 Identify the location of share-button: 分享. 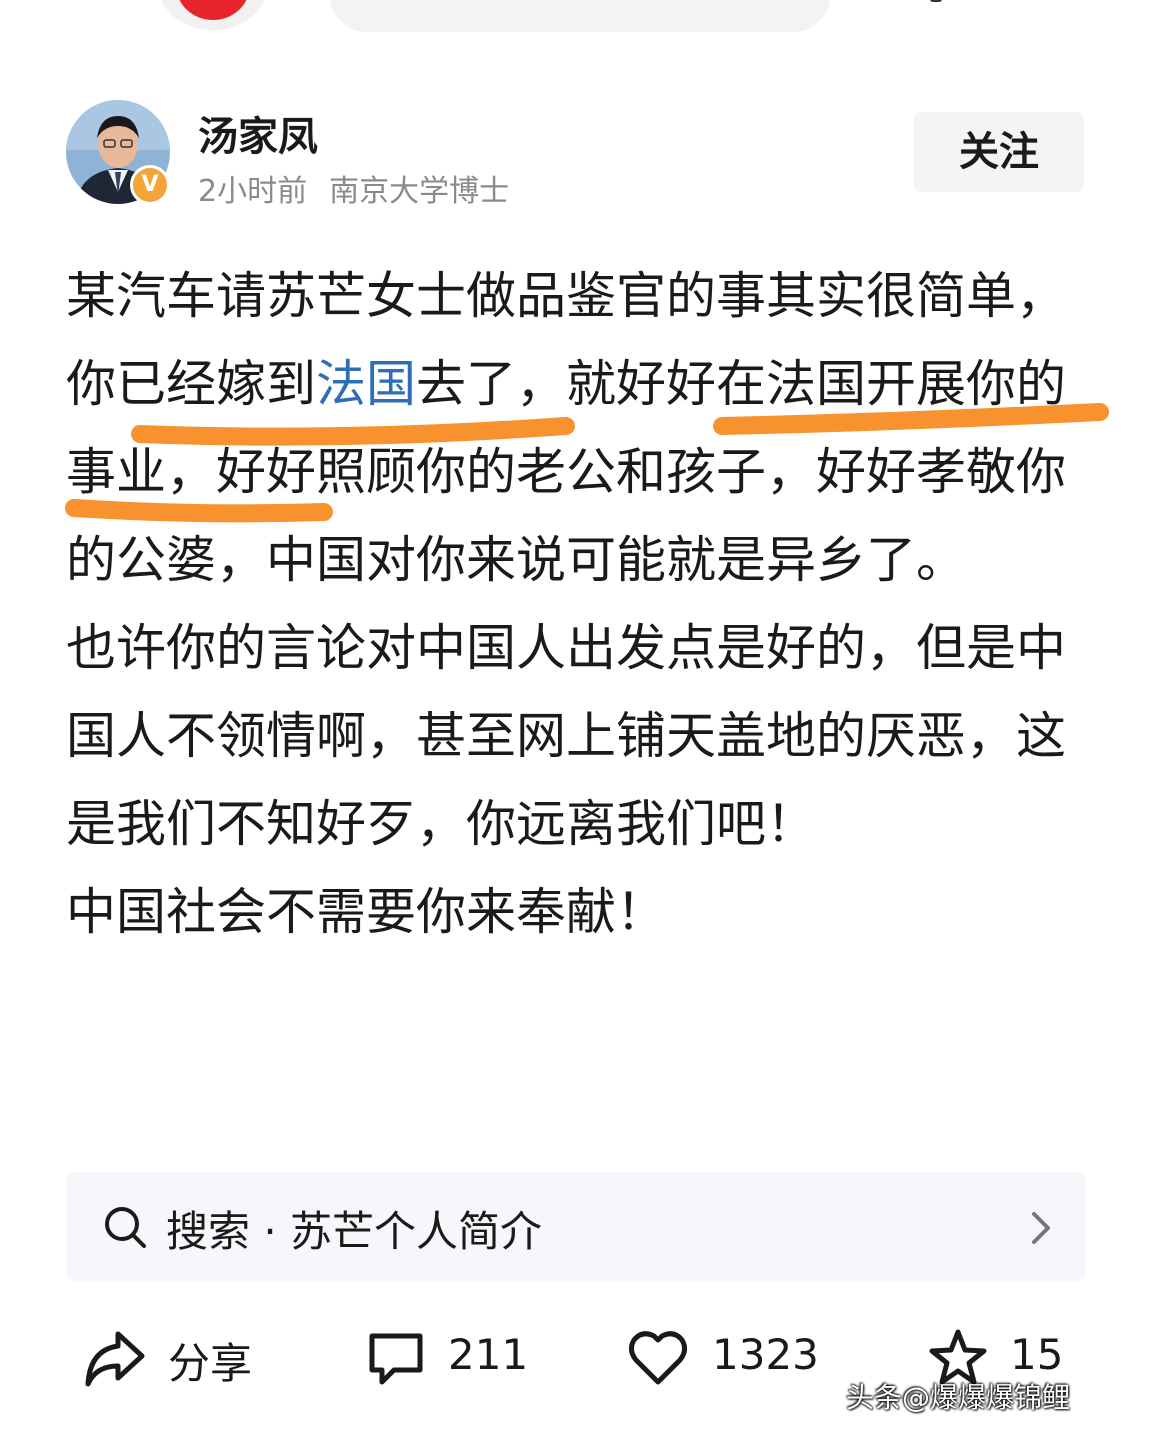
(172, 1358).